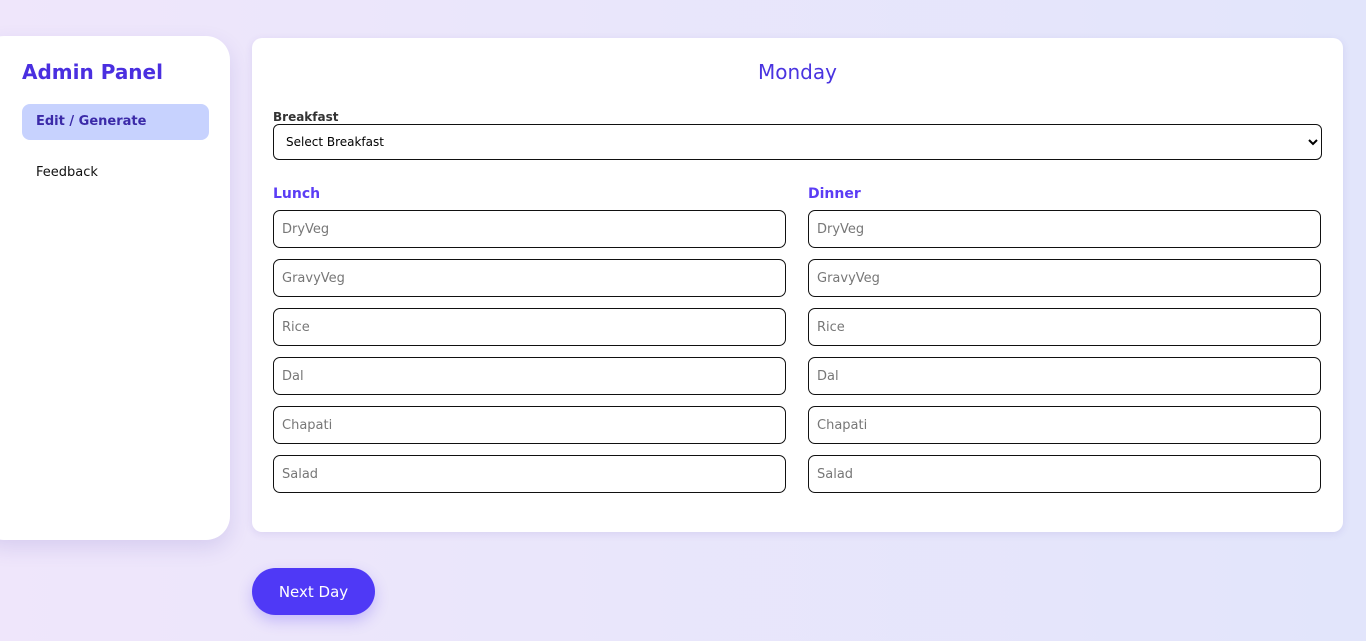 The image size is (1366, 641). I want to click on dinner-dryveg-input, so click(1064, 229).